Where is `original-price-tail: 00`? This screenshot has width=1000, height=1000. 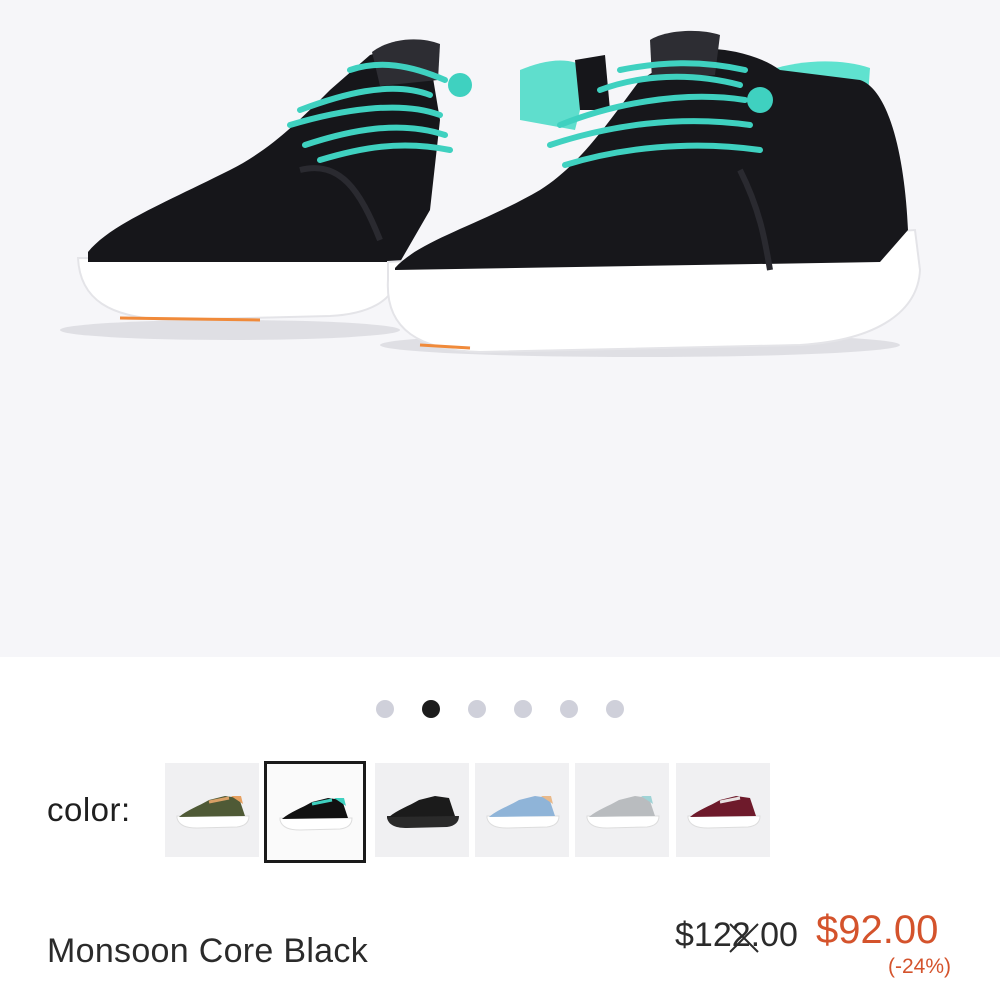 original-price-tail: 00 is located at coordinates (779, 935).